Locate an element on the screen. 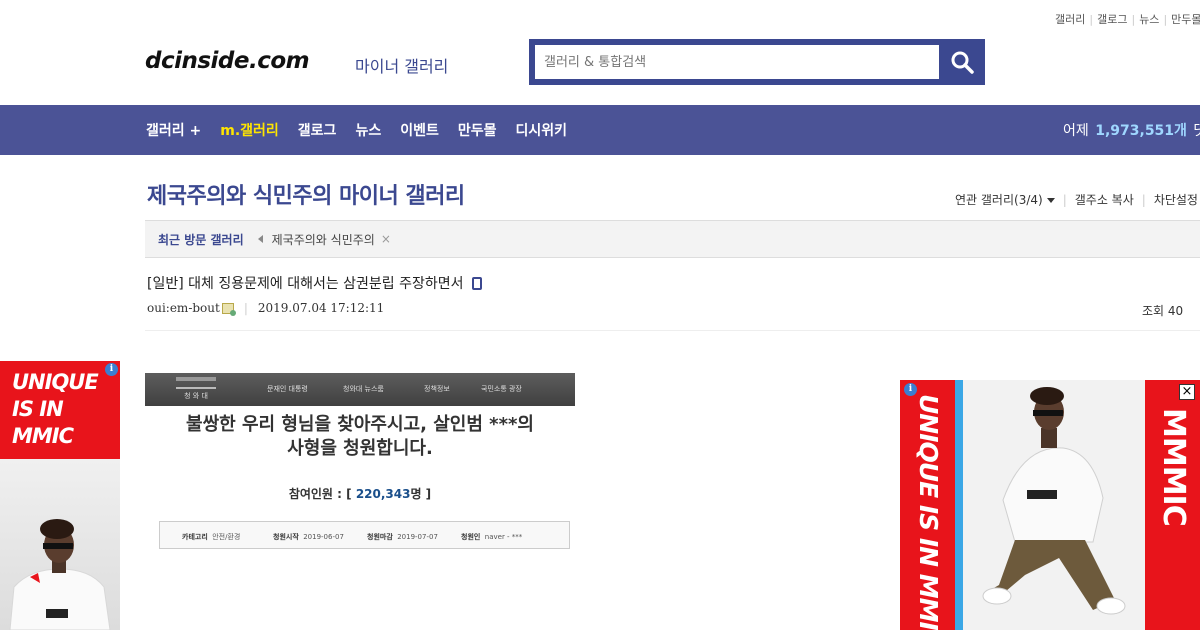  copy-address-button: 갤주소 복사 is located at coordinates (1104, 199).